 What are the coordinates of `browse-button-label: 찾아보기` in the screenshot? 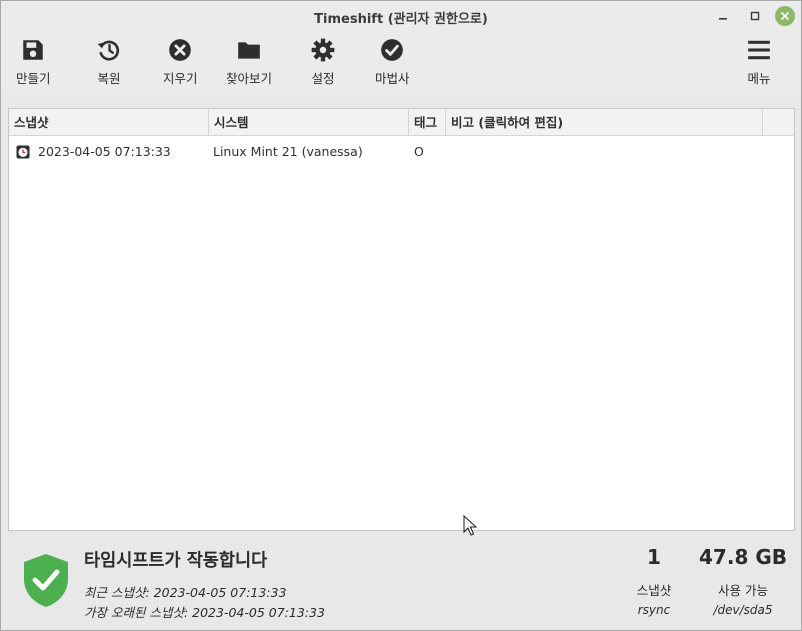 It's located at (249, 78).